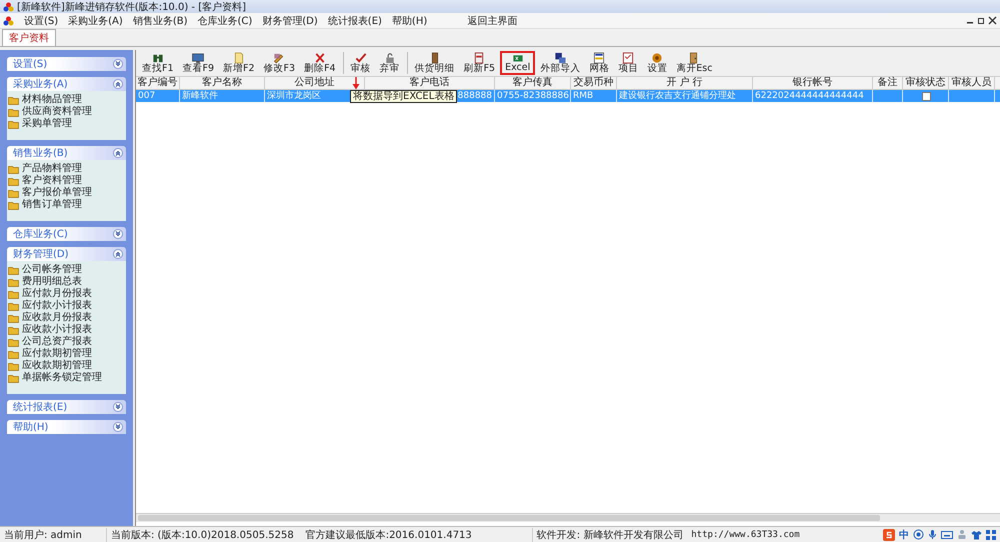 This screenshot has width=1000, height=542. I want to click on table-cell: 建设银行农吉支行通铺分理处, so click(677, 96).